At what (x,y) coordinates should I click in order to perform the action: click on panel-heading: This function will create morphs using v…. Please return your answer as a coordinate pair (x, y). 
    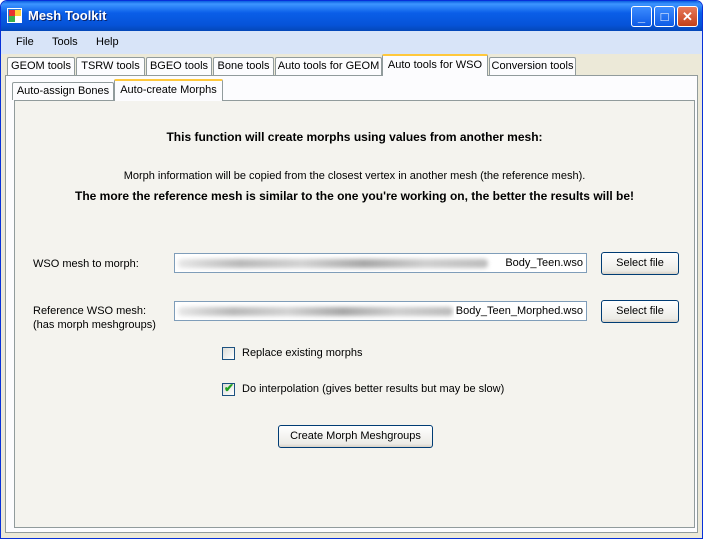
    Looking at the image, I should click on (354, 137).